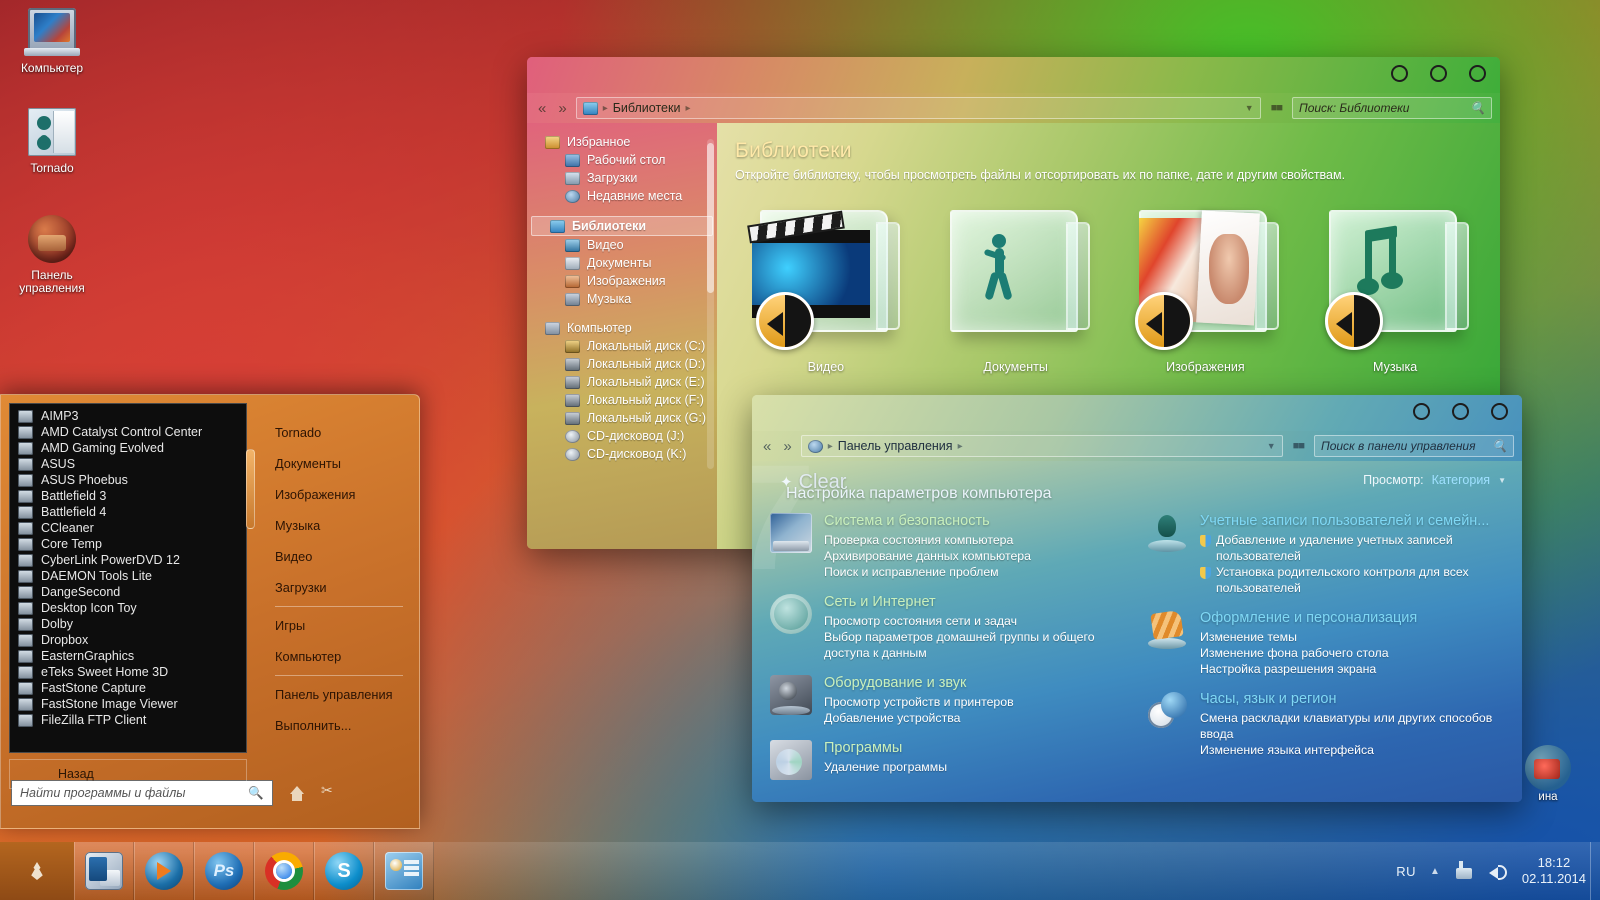  I want to click on menu-item-computer: Компьютер, so click(344, 656).